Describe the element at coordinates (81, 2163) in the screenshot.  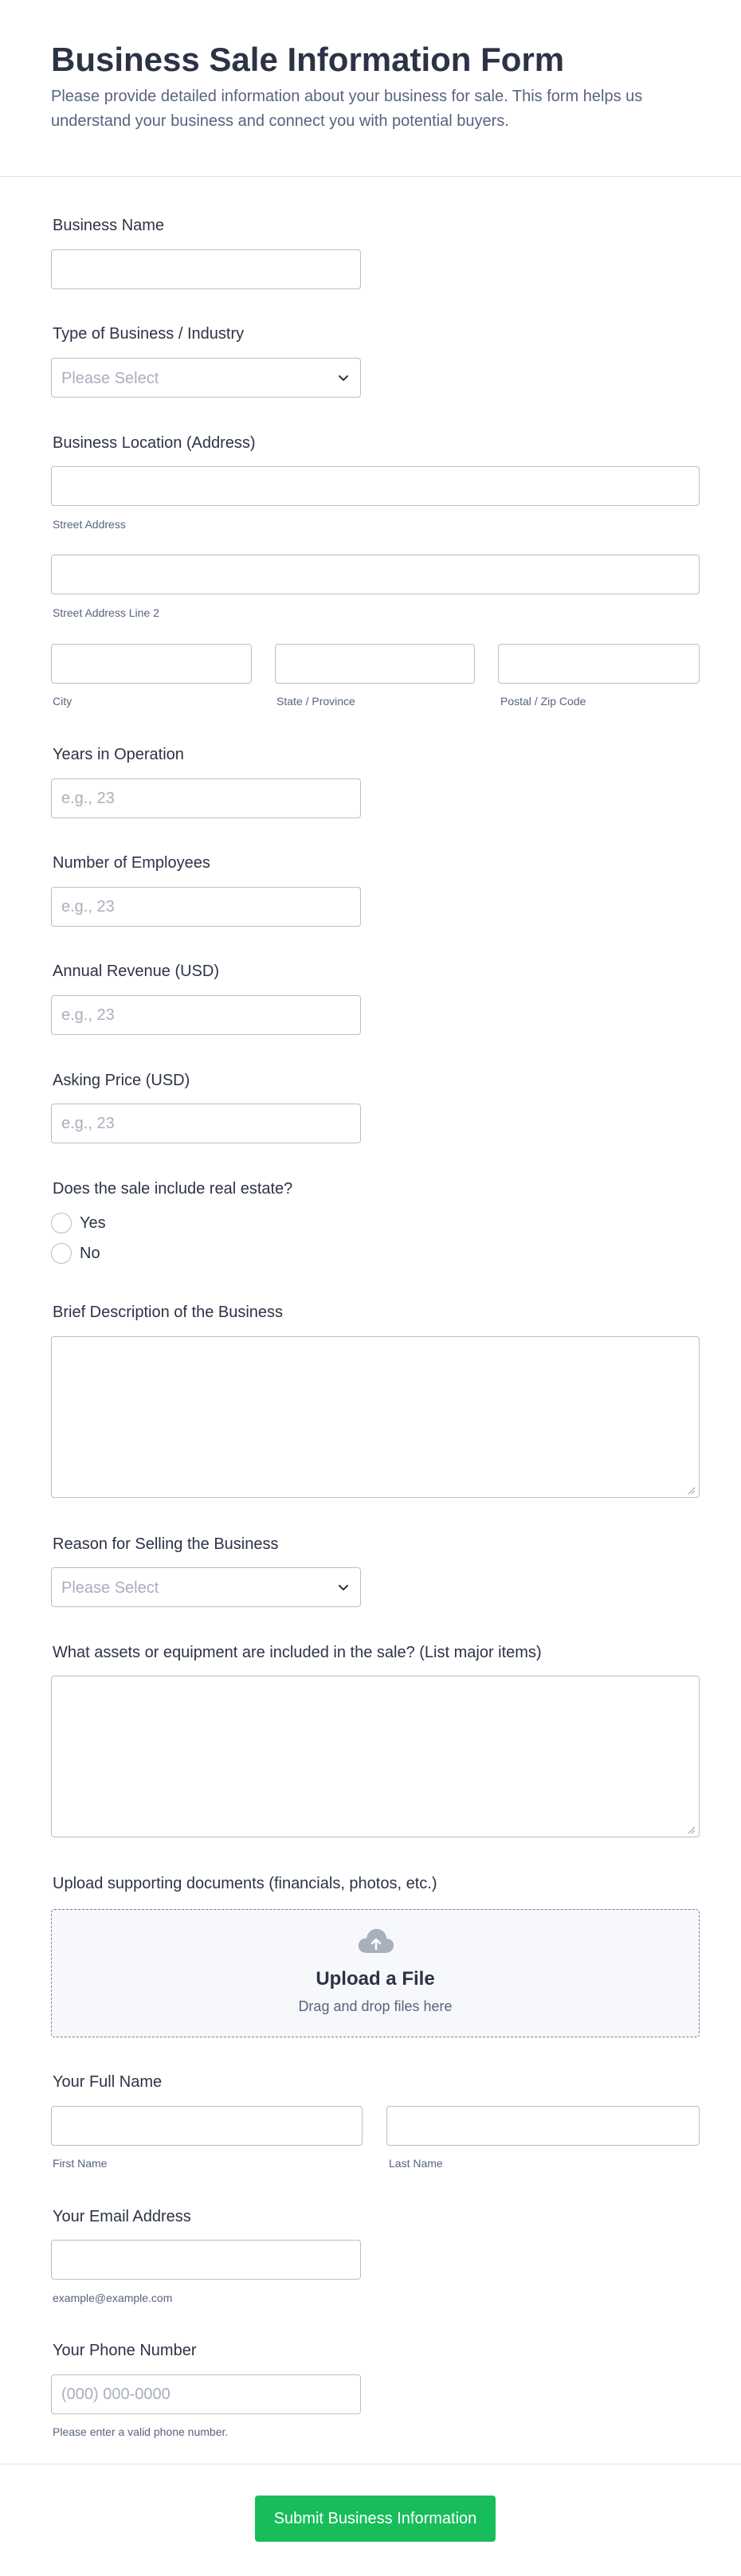
I see `first-name-sublabel: First Name` at that location.